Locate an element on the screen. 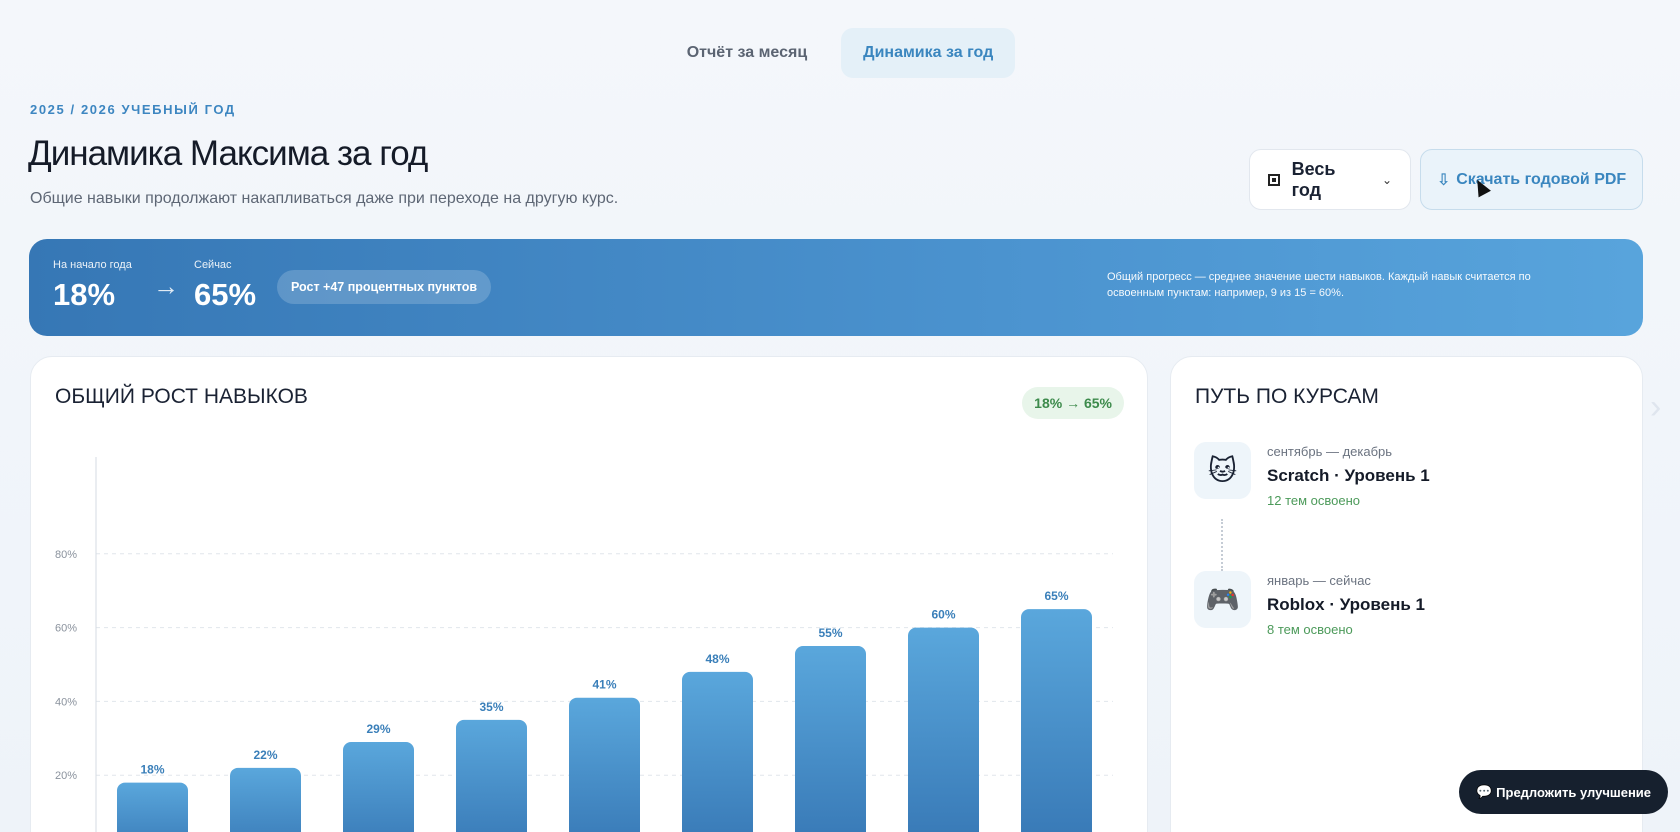 The width and height of the screenshot is (1680, 832). bar-value-label: 48% is located at coordinates (717, 659).